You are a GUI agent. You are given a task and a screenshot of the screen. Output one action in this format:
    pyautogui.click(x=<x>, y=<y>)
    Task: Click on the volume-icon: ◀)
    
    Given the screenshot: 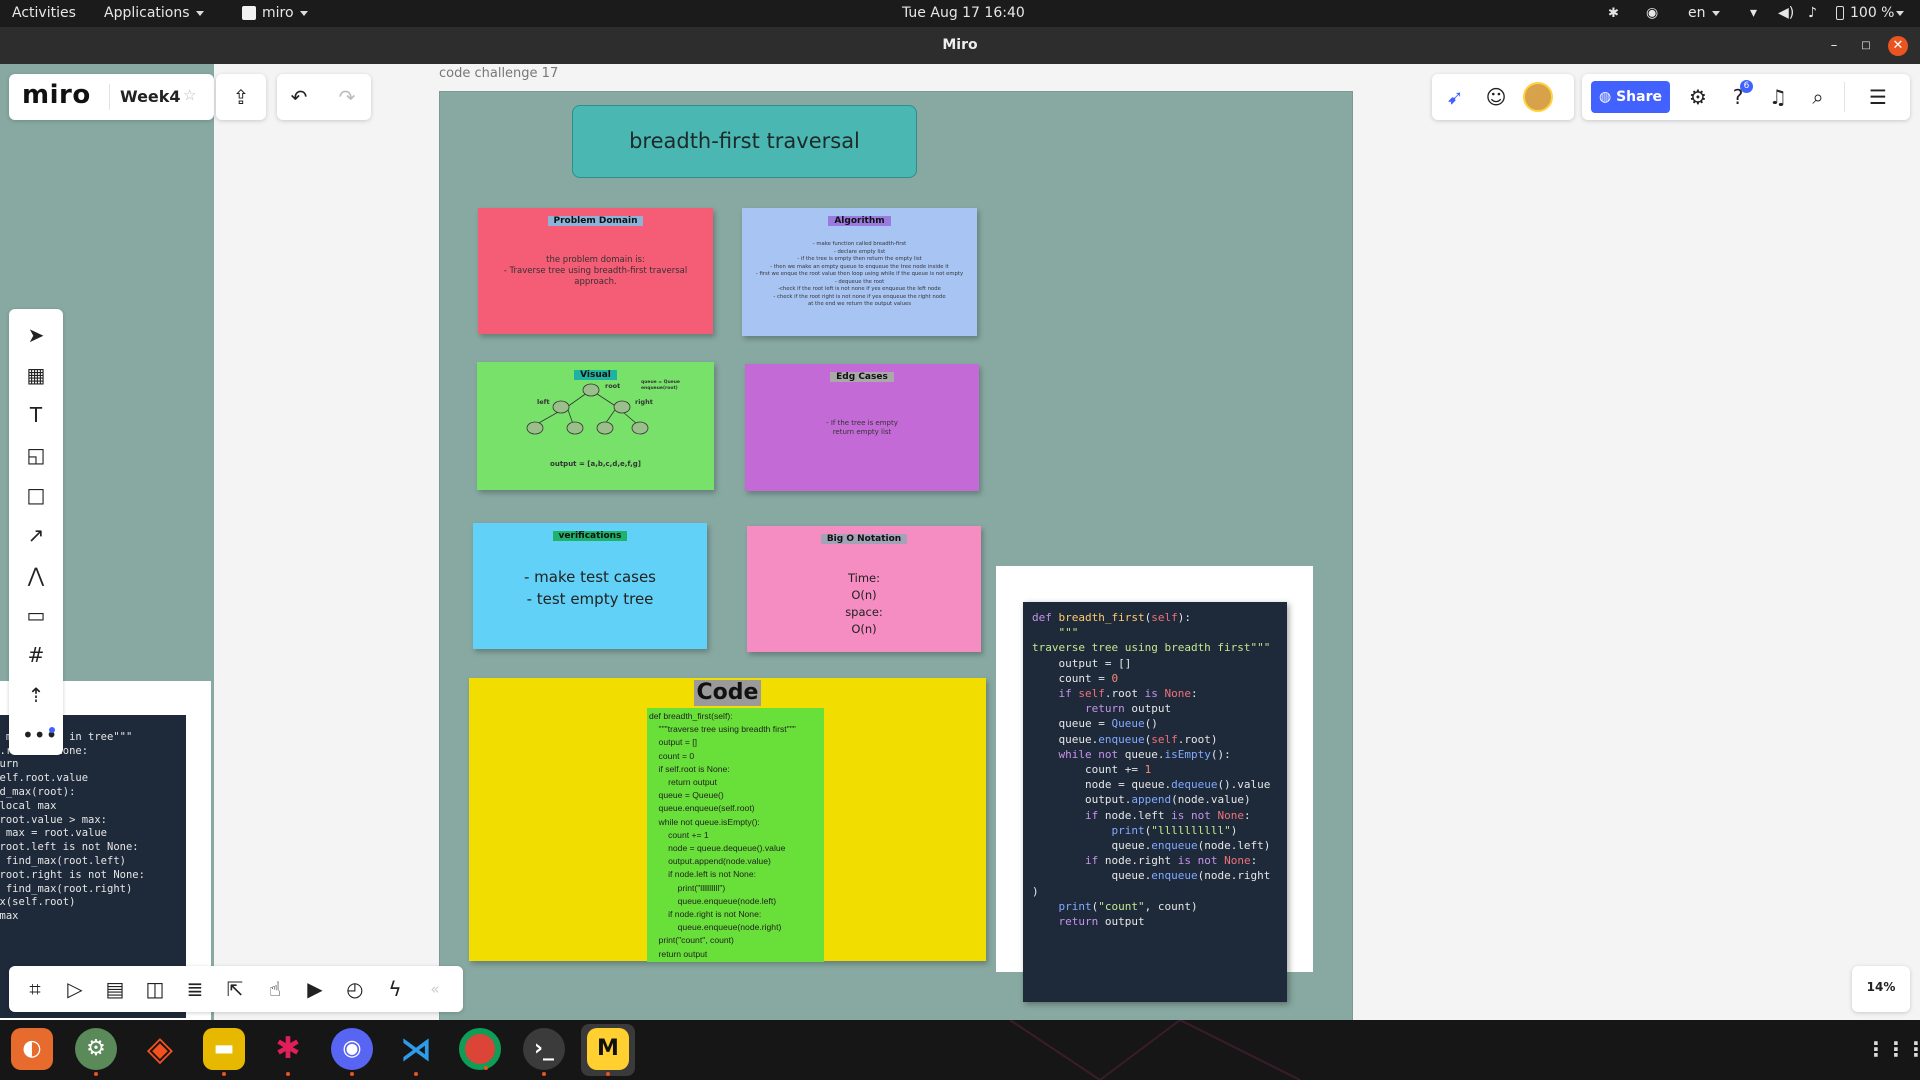 What is the action you would take?
    pyautogui.click(x=1786, y=13)
    